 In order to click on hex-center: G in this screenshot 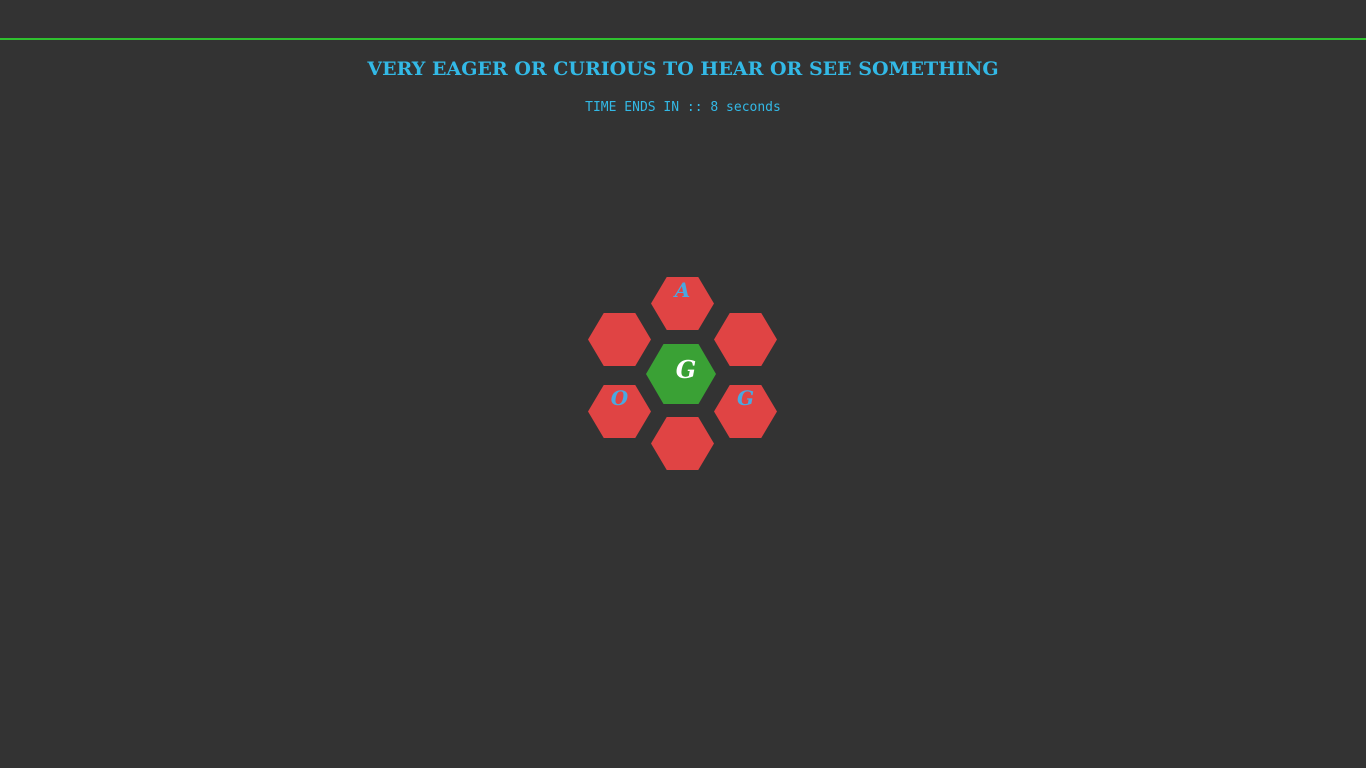, I will do `click(681, 374)`.